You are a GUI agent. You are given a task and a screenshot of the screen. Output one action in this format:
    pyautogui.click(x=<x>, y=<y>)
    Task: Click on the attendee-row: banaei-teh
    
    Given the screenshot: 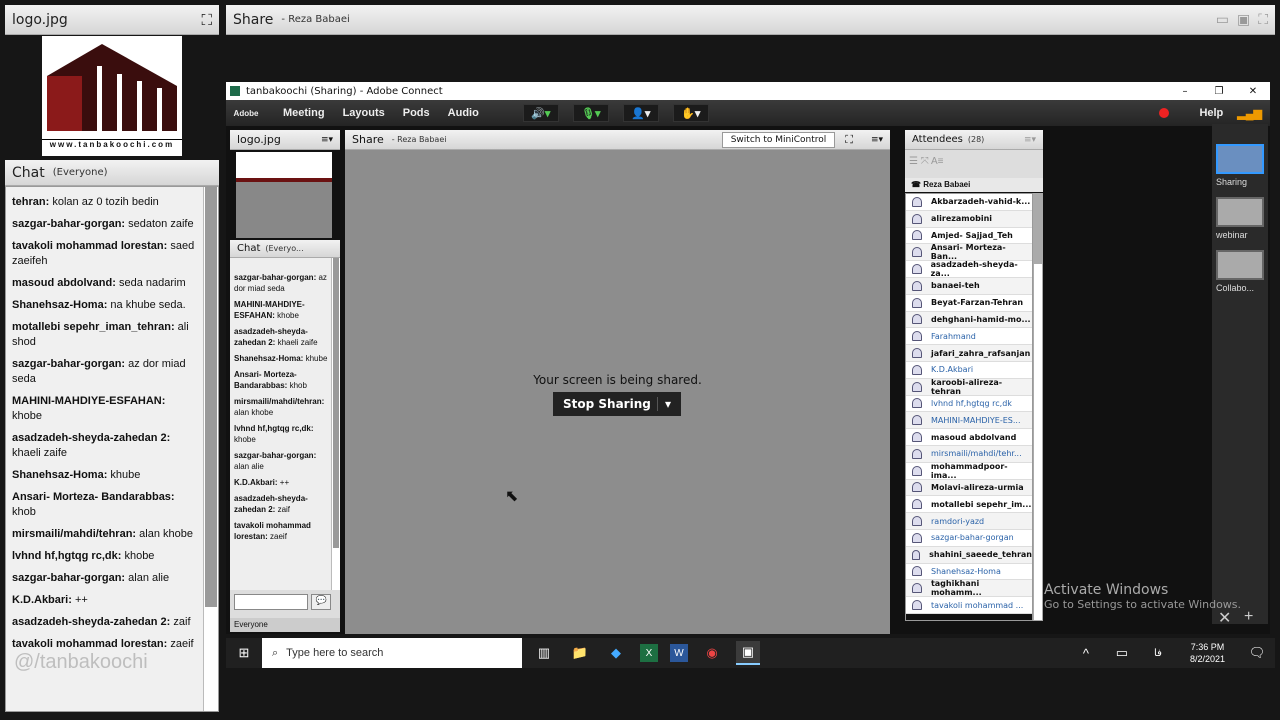 What is the action you would take?
    pyautogui.click(x=969, y=286)
    